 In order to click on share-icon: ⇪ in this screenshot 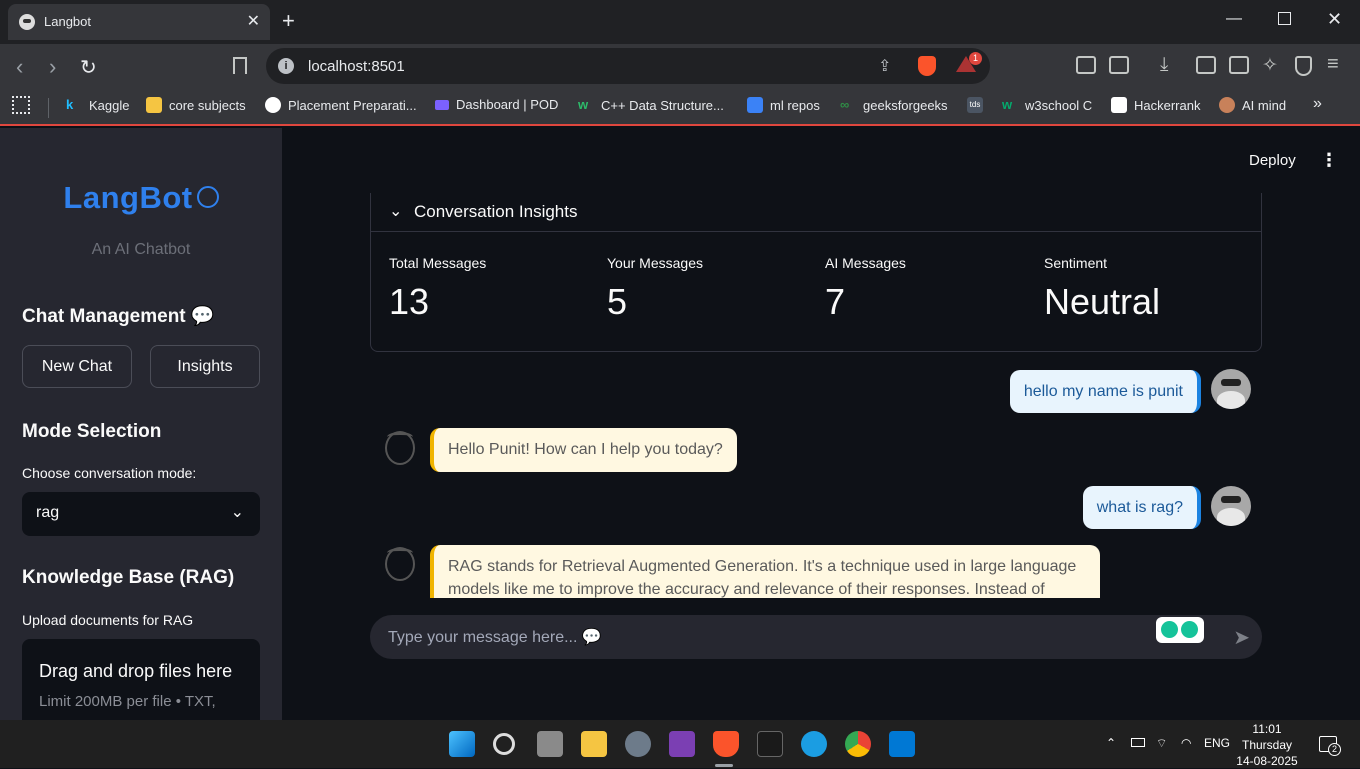, I will do `click(884, 66)`.